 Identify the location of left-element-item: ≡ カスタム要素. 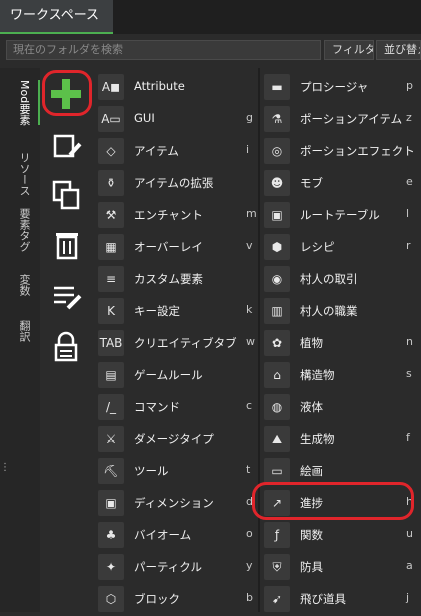
(174, 280).